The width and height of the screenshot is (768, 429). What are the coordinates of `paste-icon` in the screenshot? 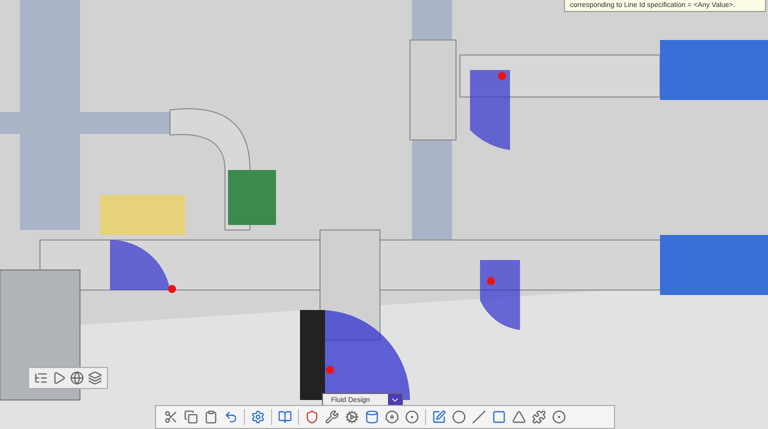 It's located at (211, 417).